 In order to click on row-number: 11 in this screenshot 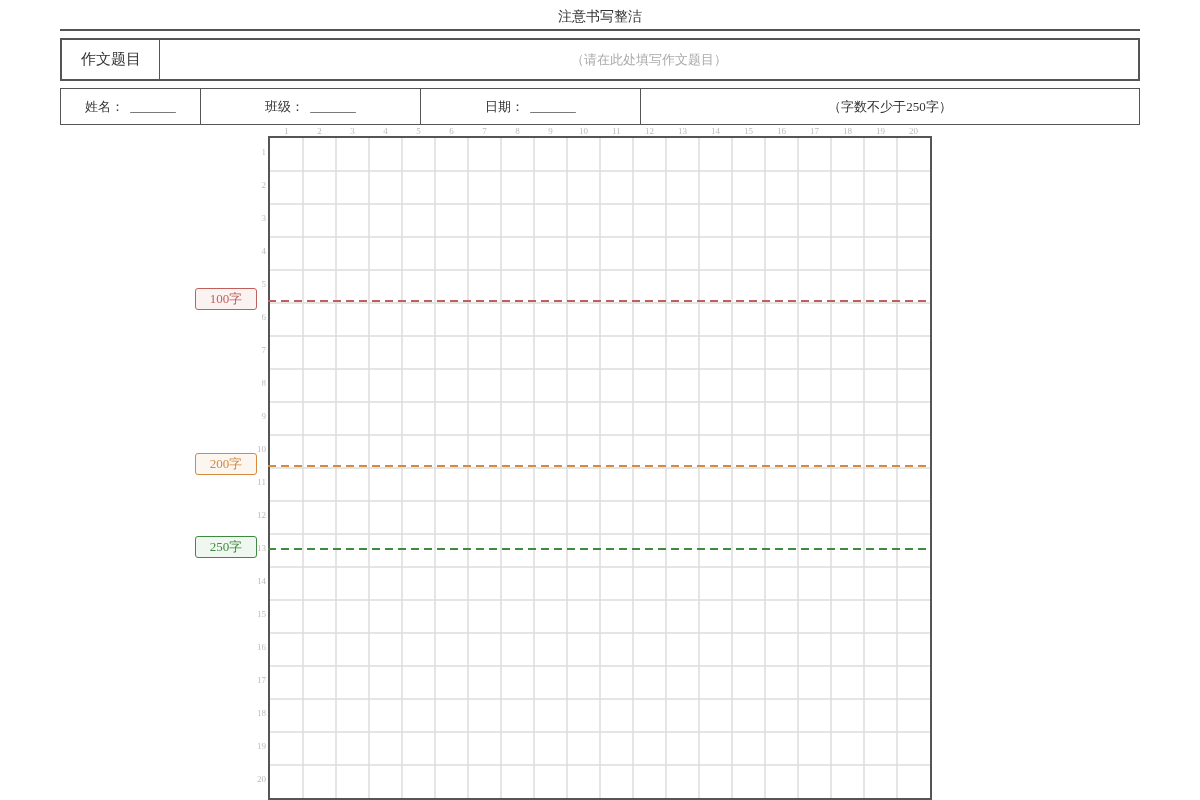, I will do `click(261, 482)`.